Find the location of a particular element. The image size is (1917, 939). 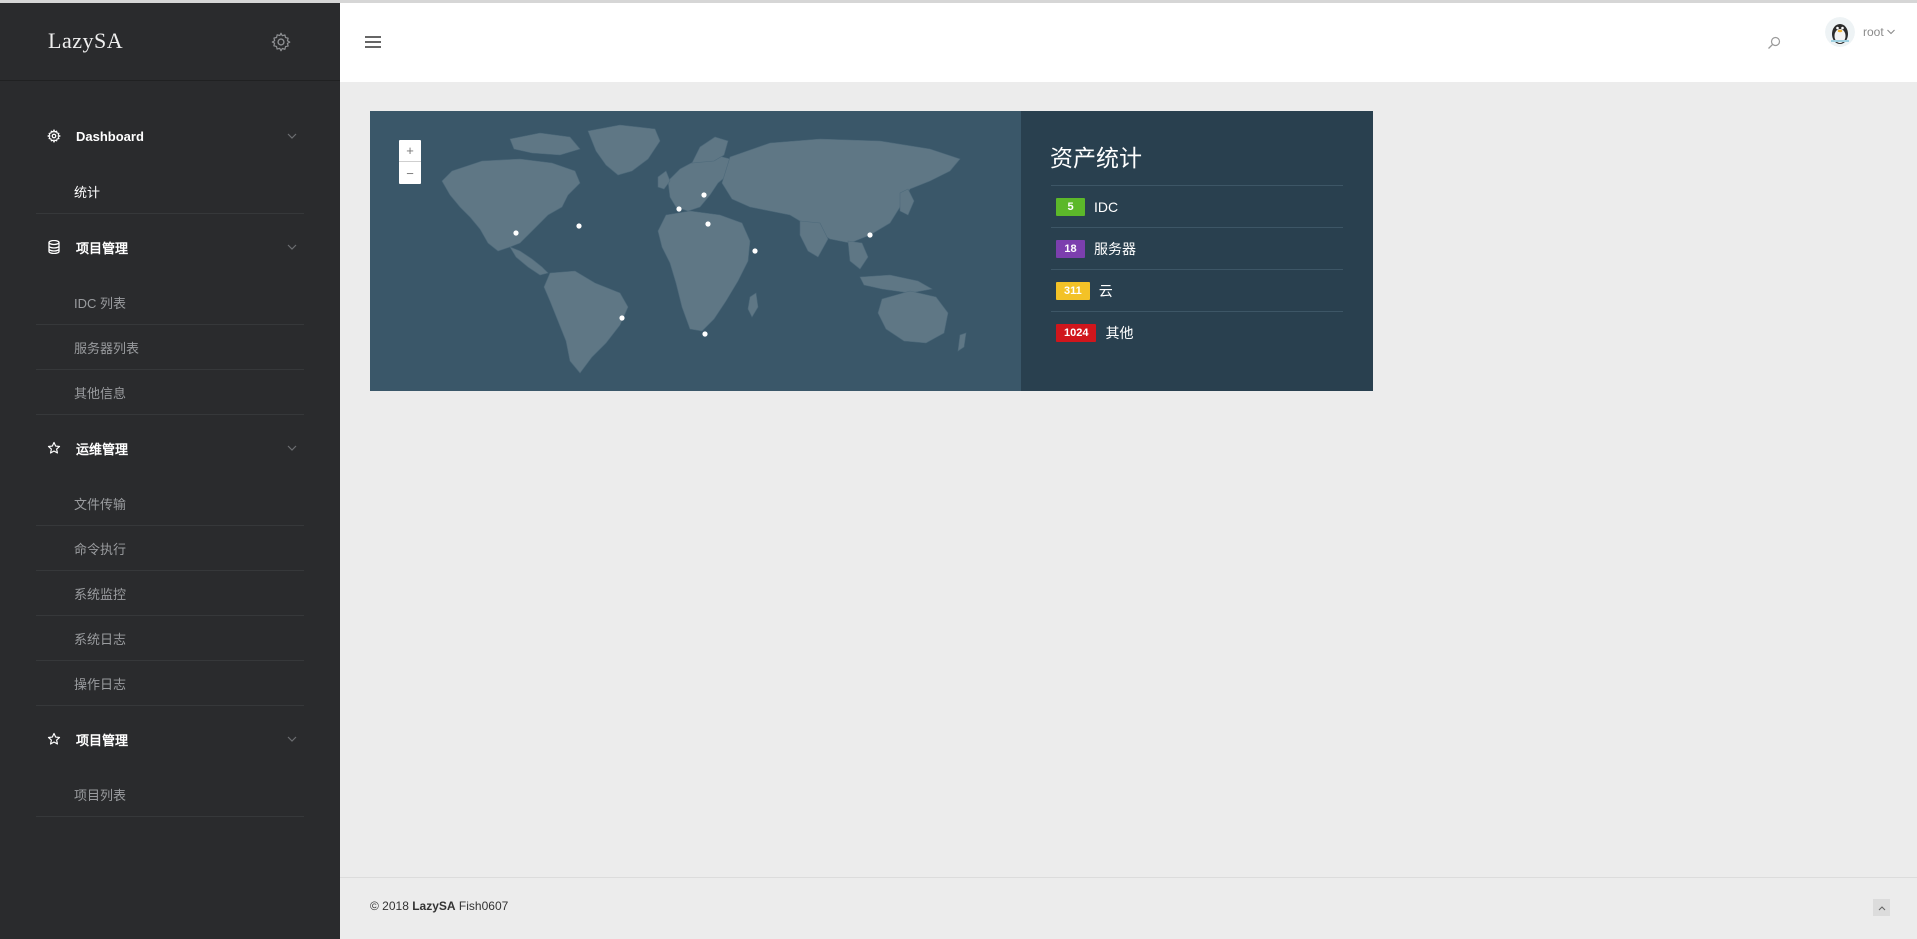

user-menu: root is located at coordinates (1860, 32).